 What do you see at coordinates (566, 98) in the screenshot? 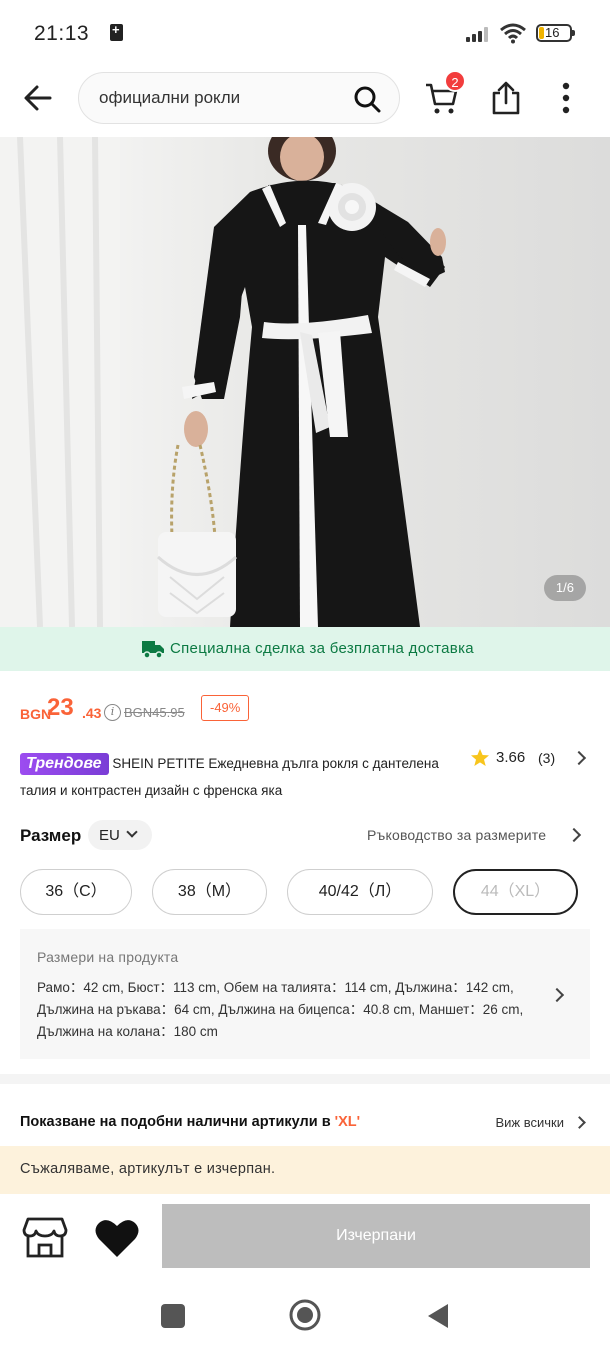
I see `more-options-icon` at bounding box center [566, 98].